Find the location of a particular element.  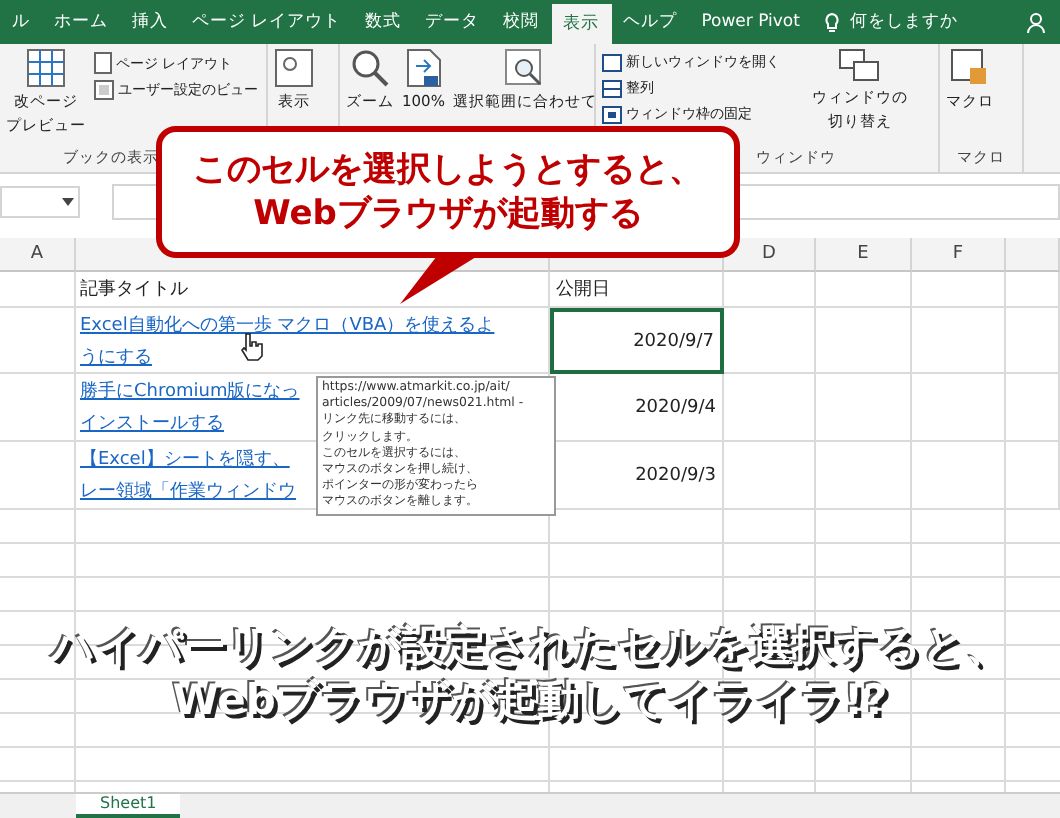

ribbon-tab: Power Pivot is located at coordinates (750, 22).